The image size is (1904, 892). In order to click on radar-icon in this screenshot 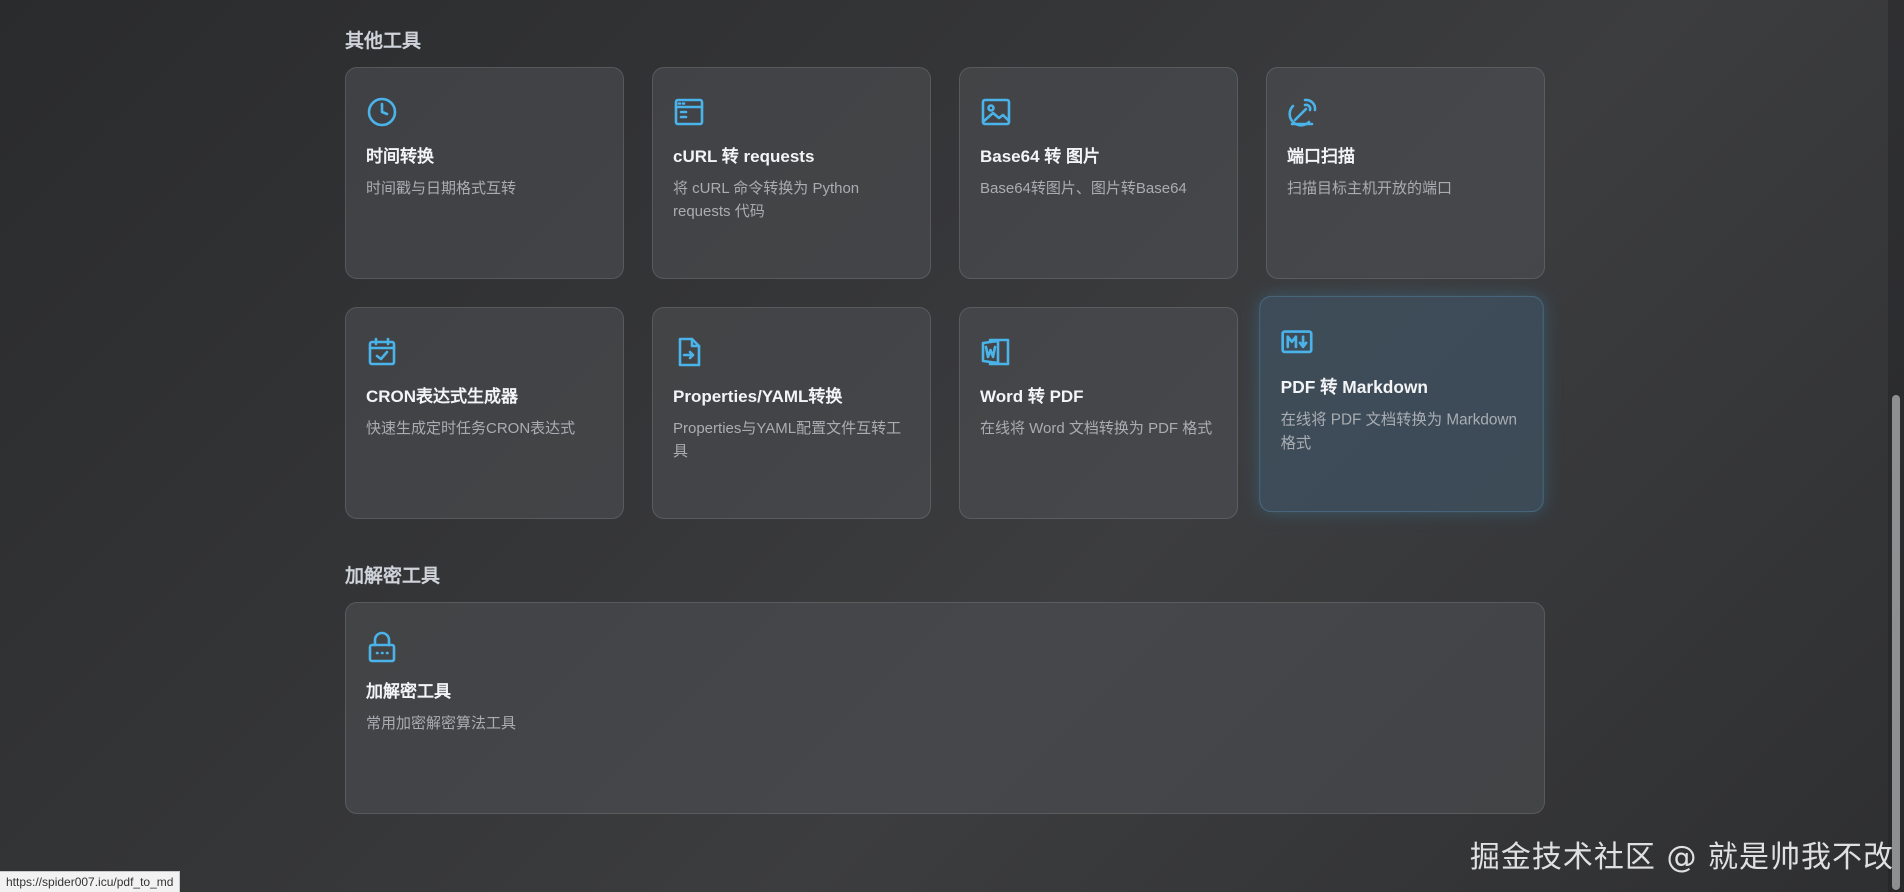, I will do `click(1303, 112)`.